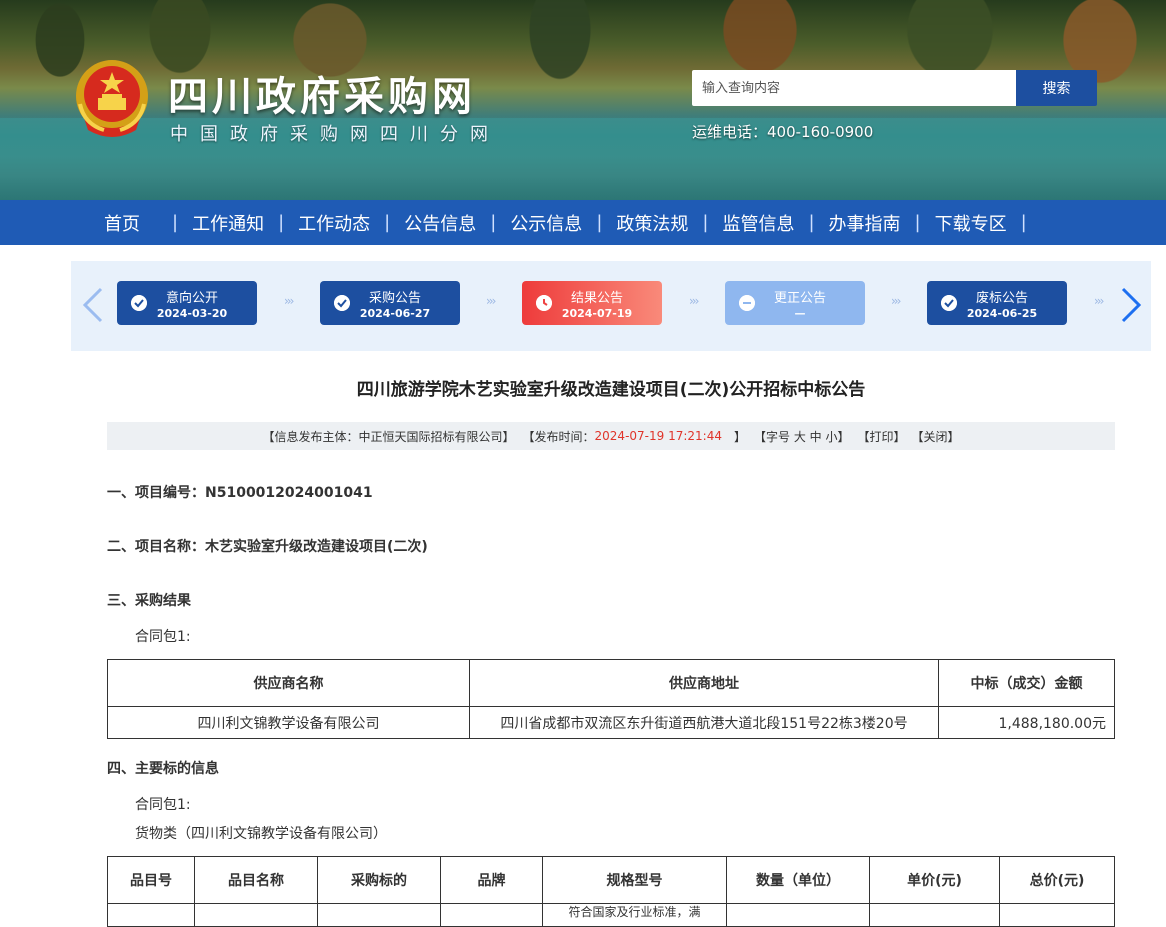 Image resolution: width=1166 pixels, height=927 pixels. Describe the element at coordinates (163, 769) in the screenshot. I see `section-main-subject: 四、主要标的信息` at that location.